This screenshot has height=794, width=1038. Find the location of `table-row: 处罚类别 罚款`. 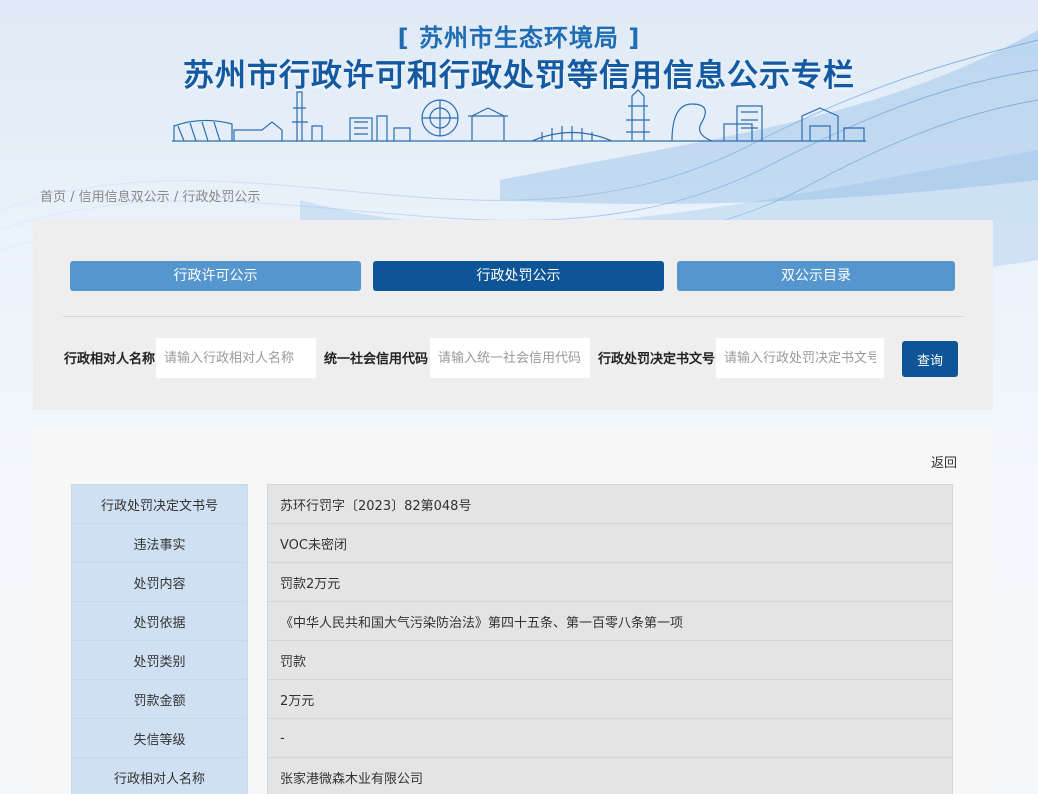

table-row: 处罚类别 罚款 is located at coordinates (512, 660).